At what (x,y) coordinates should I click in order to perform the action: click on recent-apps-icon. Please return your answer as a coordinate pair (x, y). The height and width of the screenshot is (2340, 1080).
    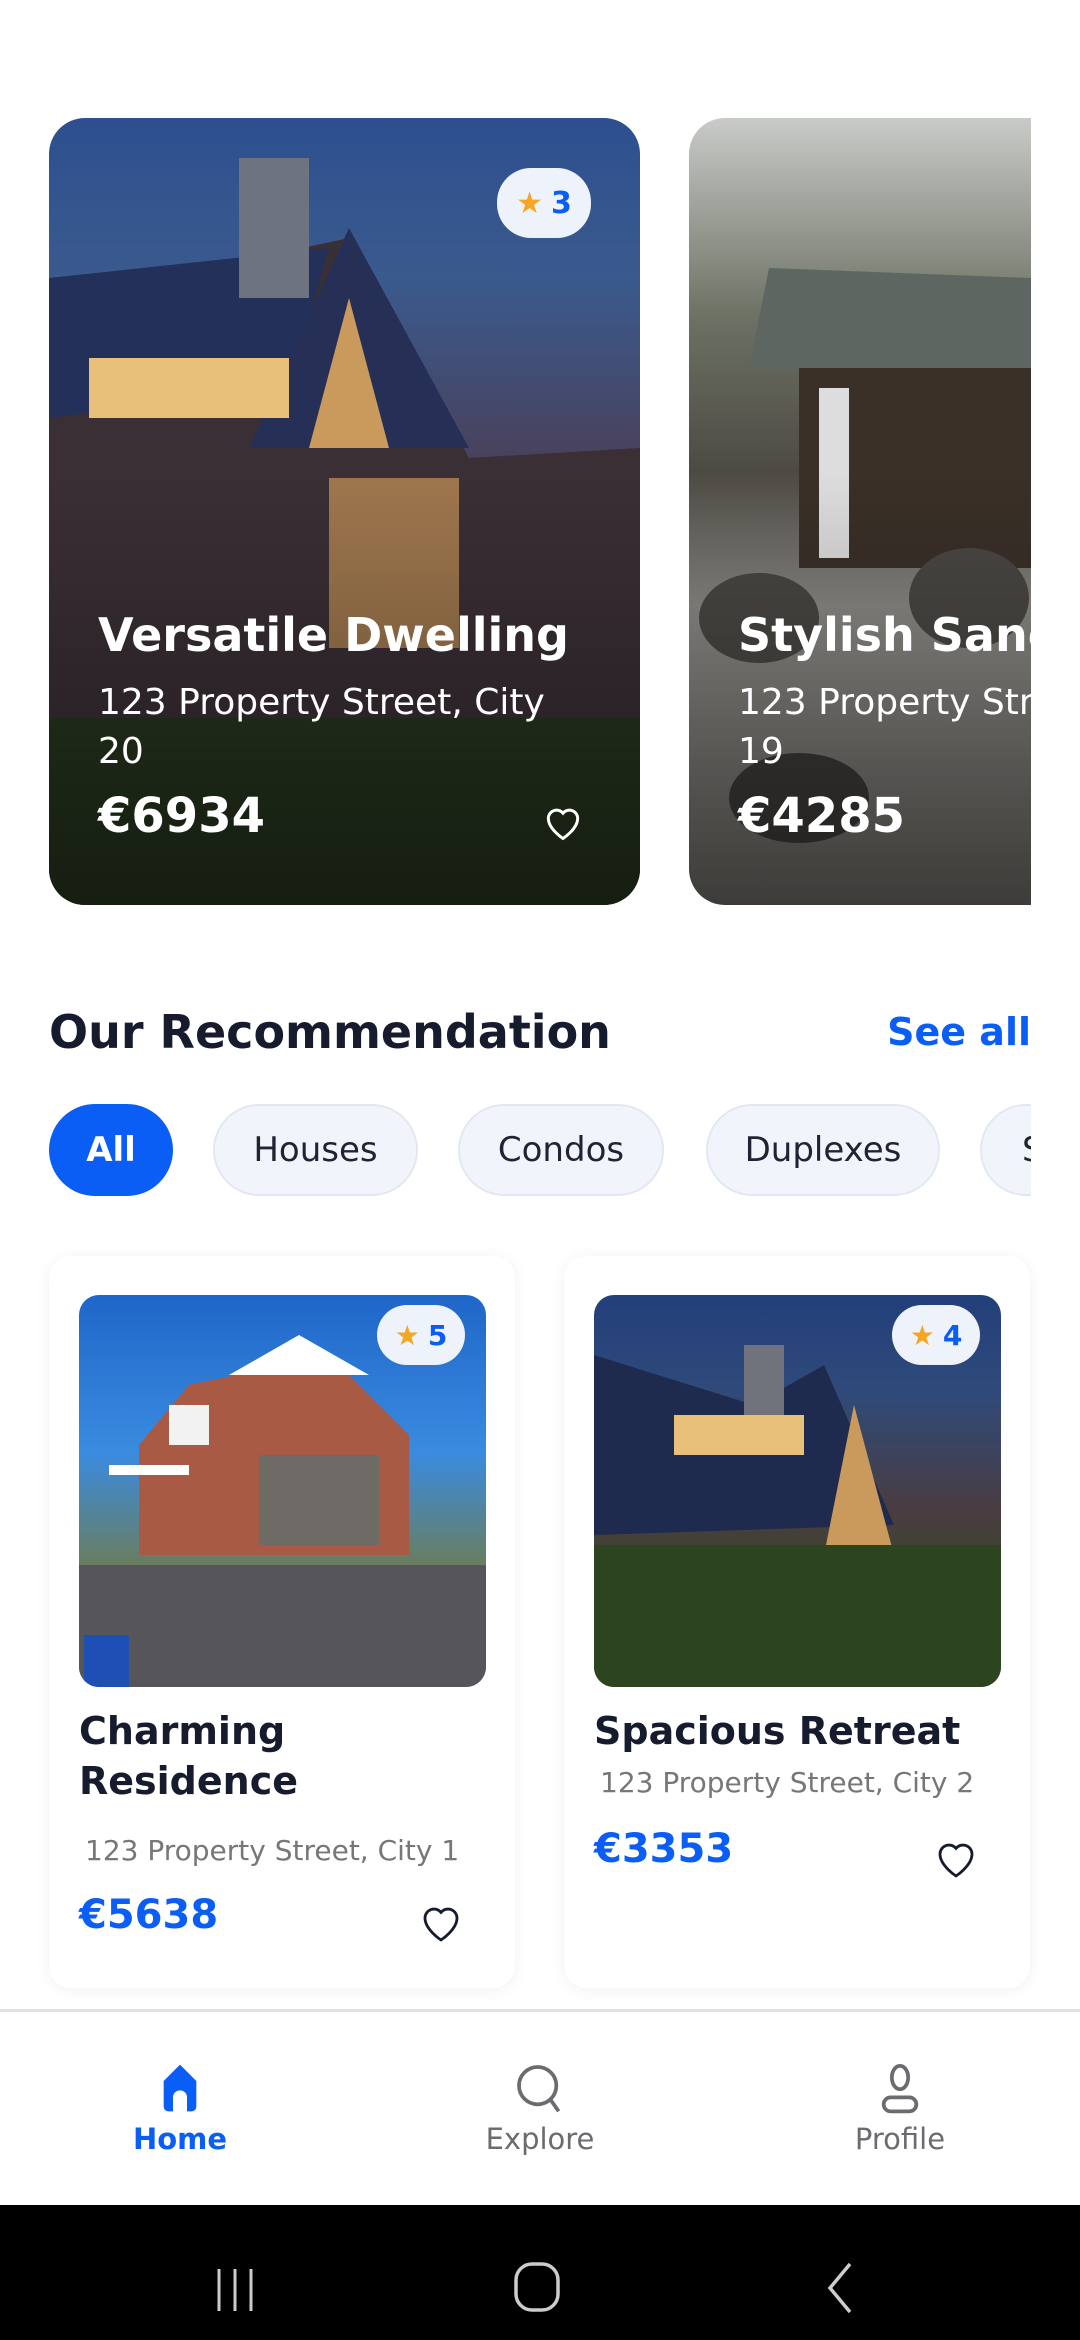
    Looking at the image, I should click on (235, 2290).